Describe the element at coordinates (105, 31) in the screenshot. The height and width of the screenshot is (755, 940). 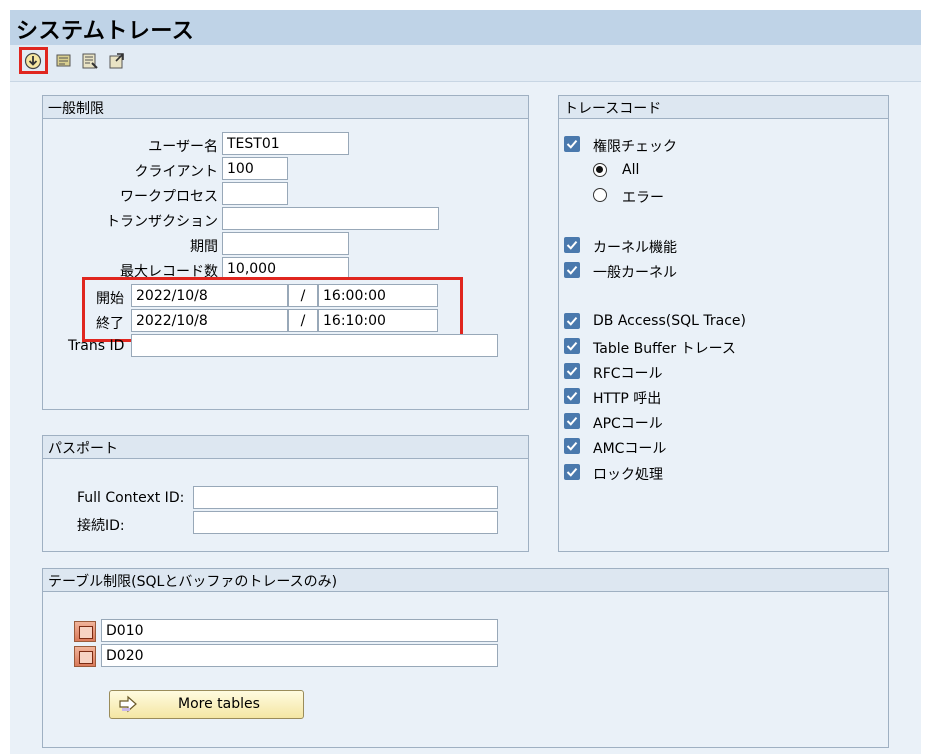
I see `page-title: システムトレース` at that location.